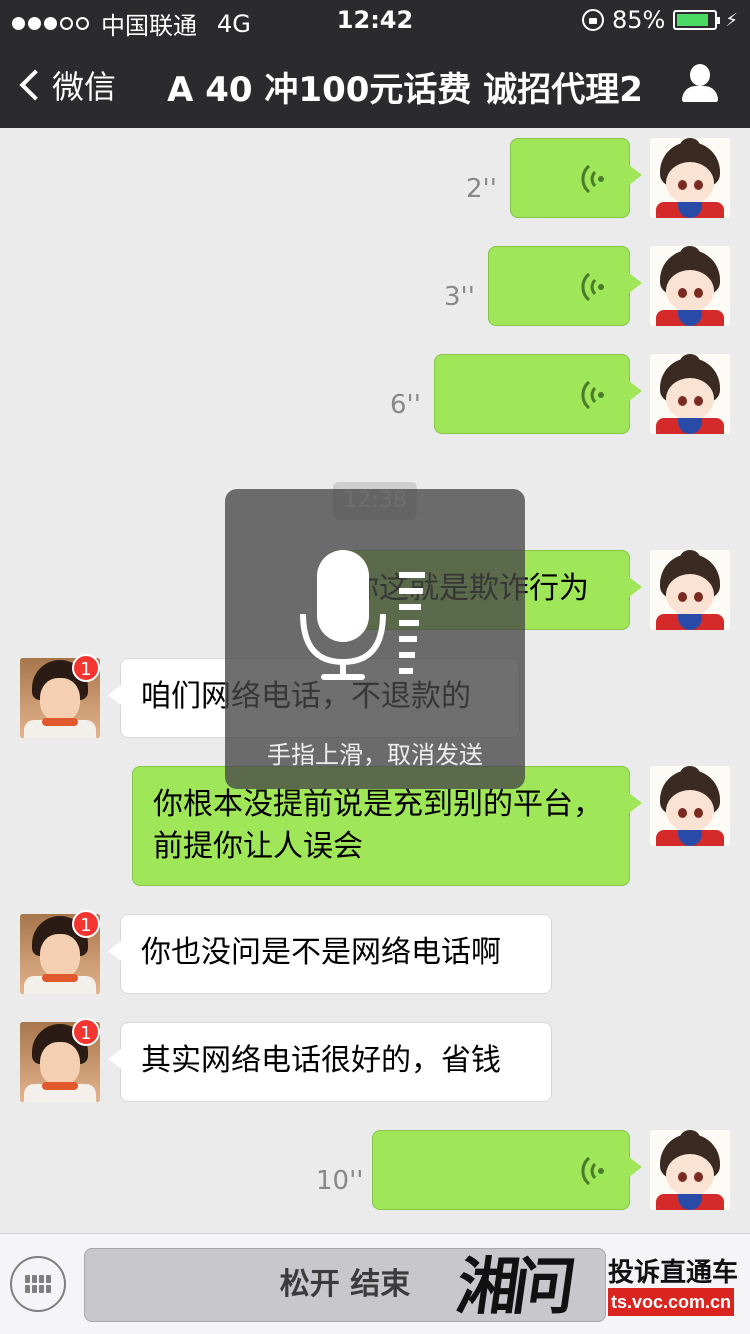 The height and width of the screenshot is (1334, 750). Describe the element at coordinates (149, 26) in the screenshot. I see `carrier-name: 中国联通` at that location.